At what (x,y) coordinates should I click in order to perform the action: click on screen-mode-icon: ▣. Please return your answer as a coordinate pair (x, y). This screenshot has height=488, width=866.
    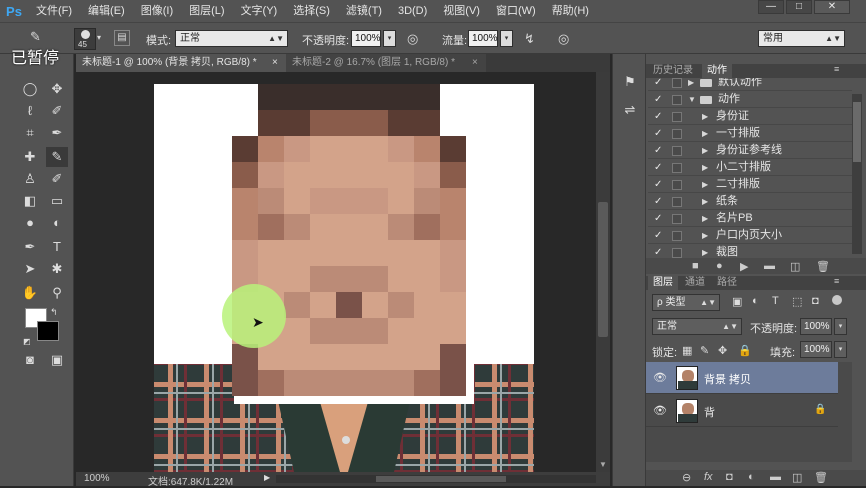
    Looking at the image, I should click on (57, 360).